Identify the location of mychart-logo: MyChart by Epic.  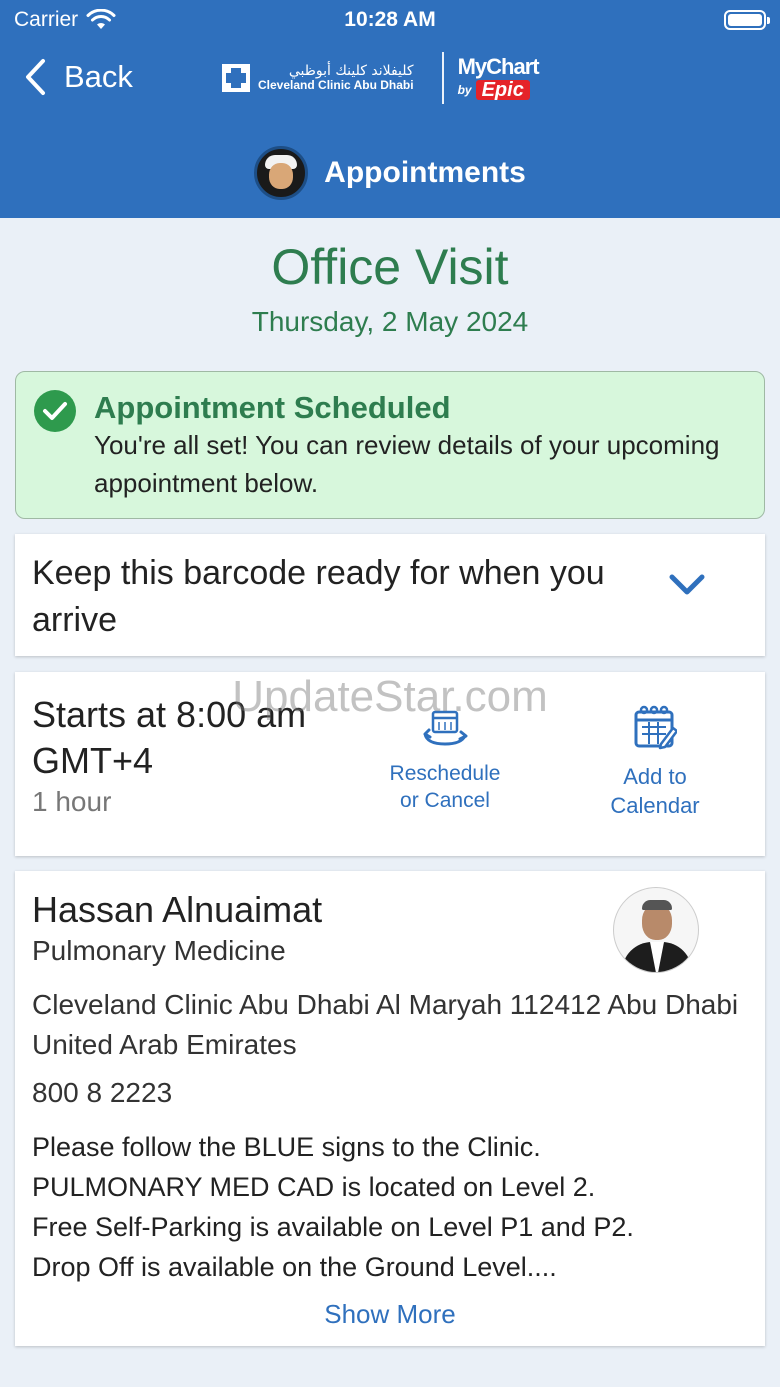
(498, 77).